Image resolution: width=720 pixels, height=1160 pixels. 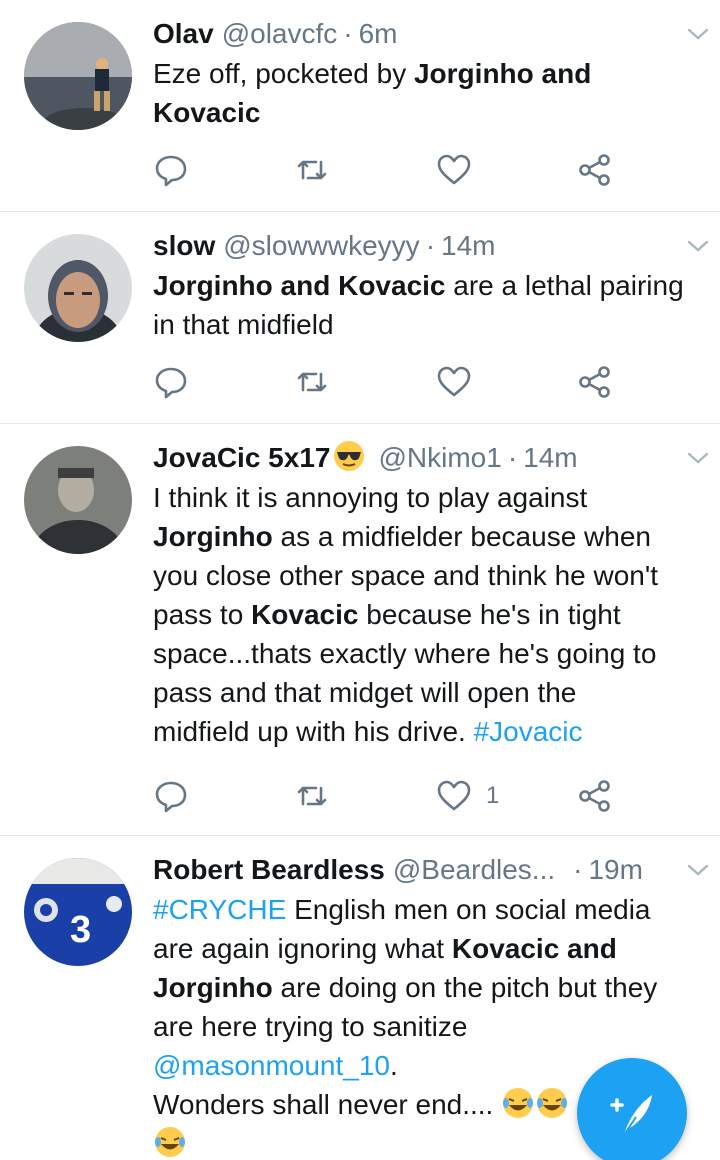 I want to click on tweet-text-line: I think it is annoying to play against, so click(x=426, y=497).